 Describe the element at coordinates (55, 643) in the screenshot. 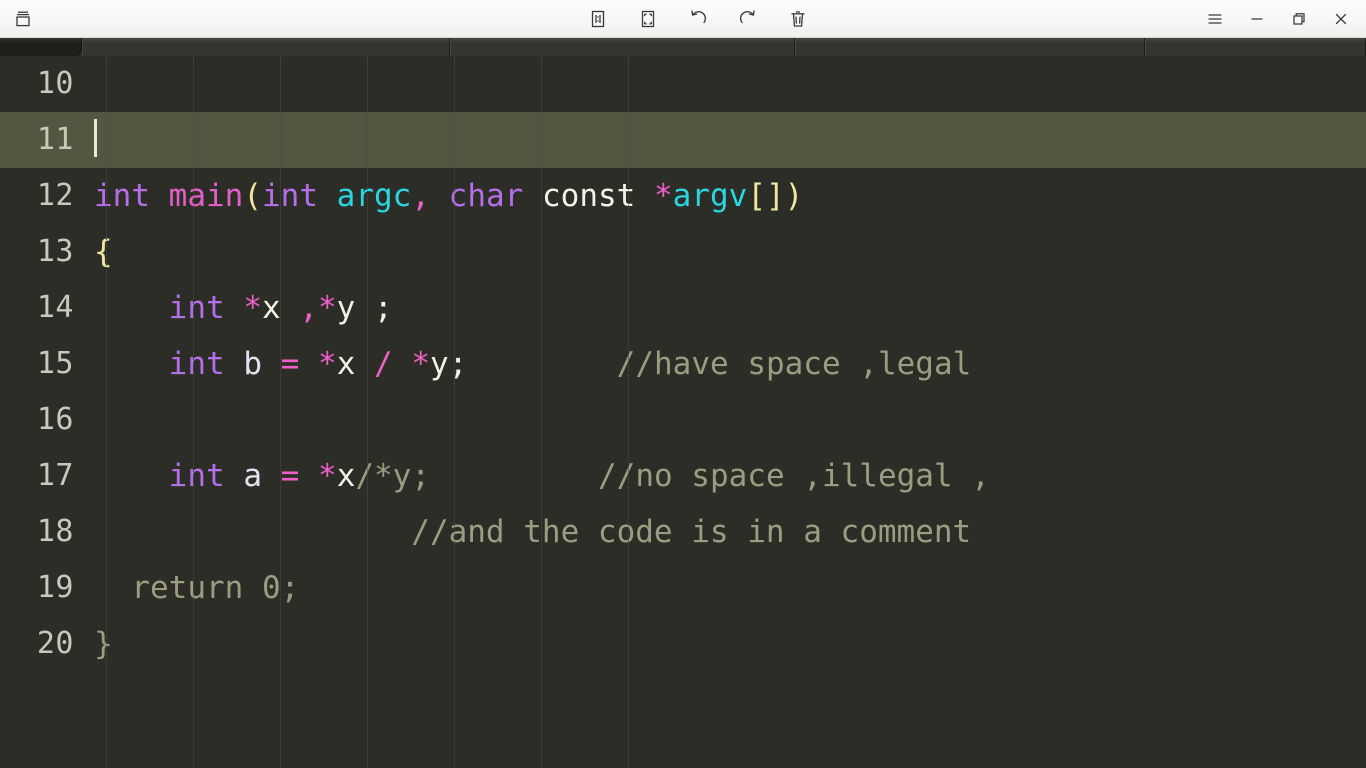

I see `line-number-20: 20` at that location.